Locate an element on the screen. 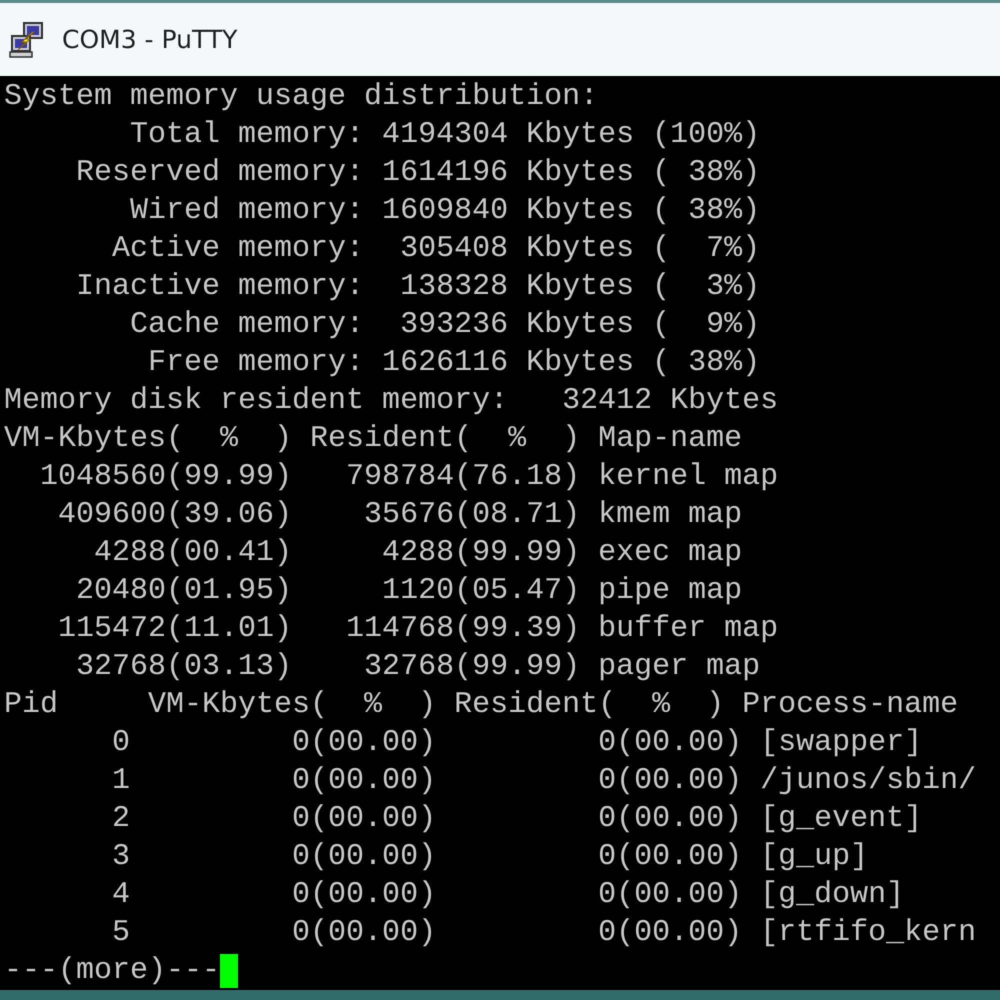 Image resolution: width=1000 pixels, height=1000 pixels. terminal-line: VM-Kbytes( % ) Resident( % ) Map-name is located at coordinates (374, 439).